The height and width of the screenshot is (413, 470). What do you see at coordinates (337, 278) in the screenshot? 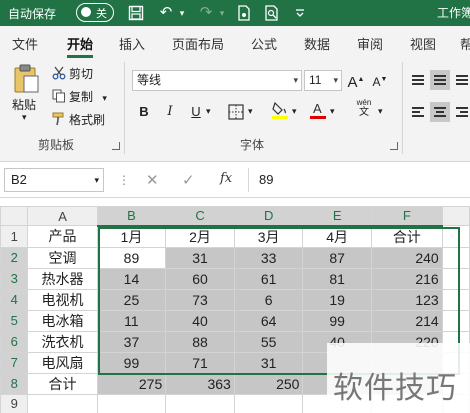
I see `cell-e3: 81` at bounding box center [337, 278].